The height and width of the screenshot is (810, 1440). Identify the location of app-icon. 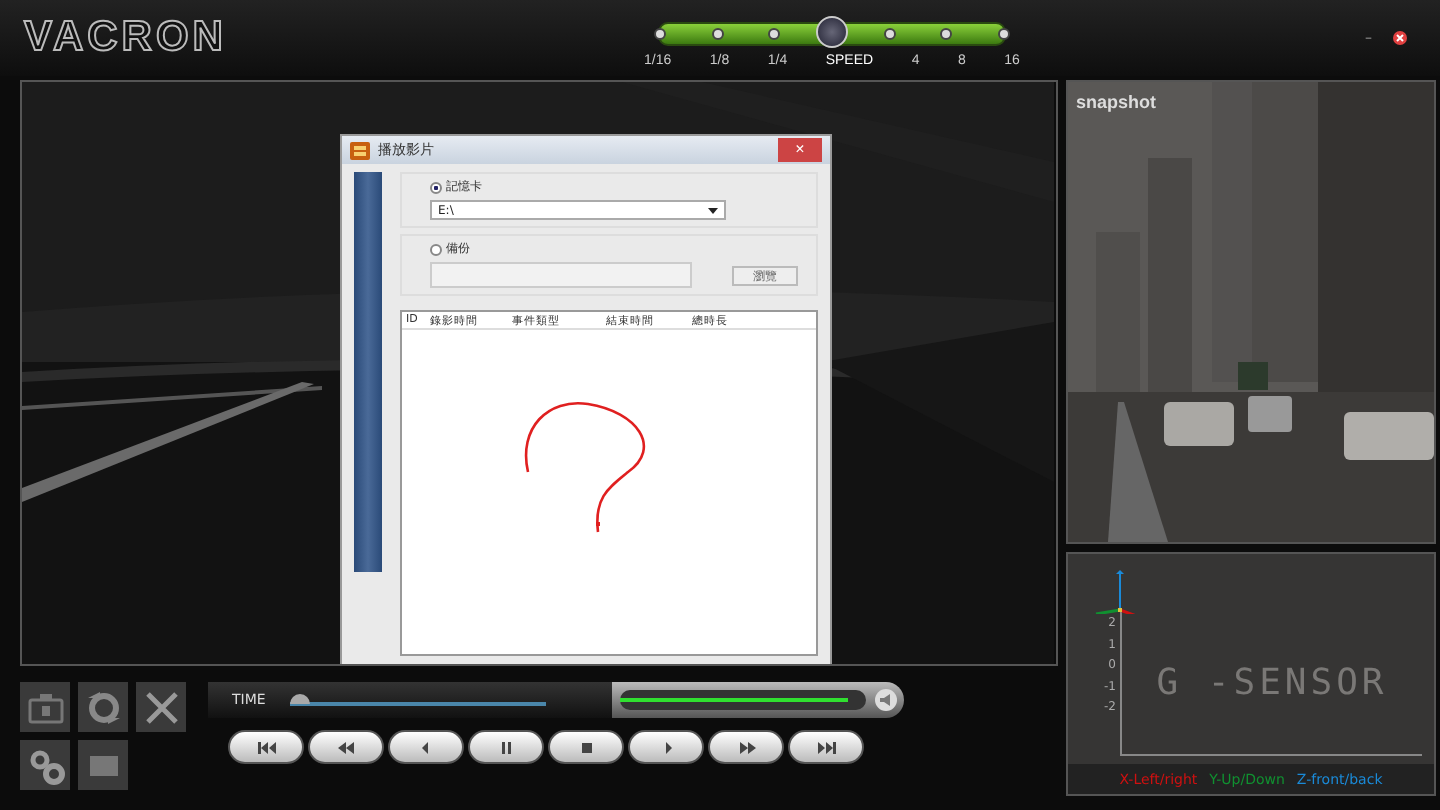
(360, 150).